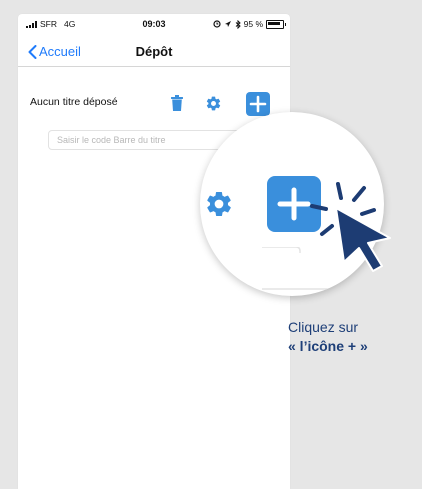  Describe the element at coordinates (353, 337) in the screenshot. I see `instruction-callout: Cliquez sur « l’icône + »` at that location.